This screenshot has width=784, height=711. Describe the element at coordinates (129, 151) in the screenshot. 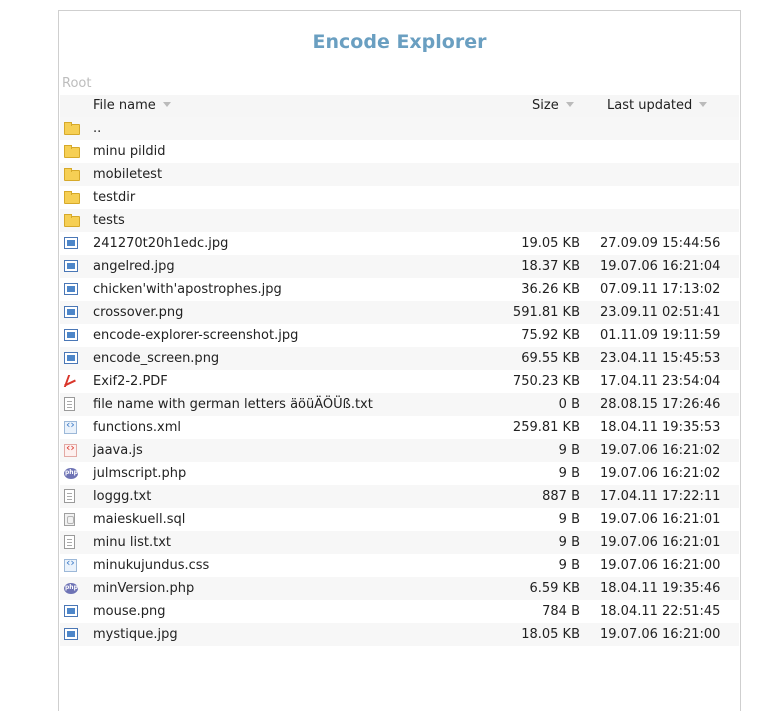

I see `file-name-link: minu pildid` at that location.